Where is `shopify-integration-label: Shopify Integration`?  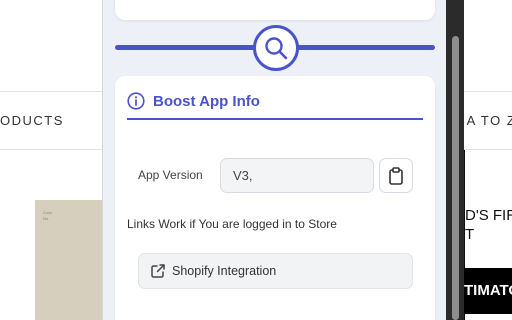 shopify-integration-label: Shopify Integration is located at coordinates (224, 271).